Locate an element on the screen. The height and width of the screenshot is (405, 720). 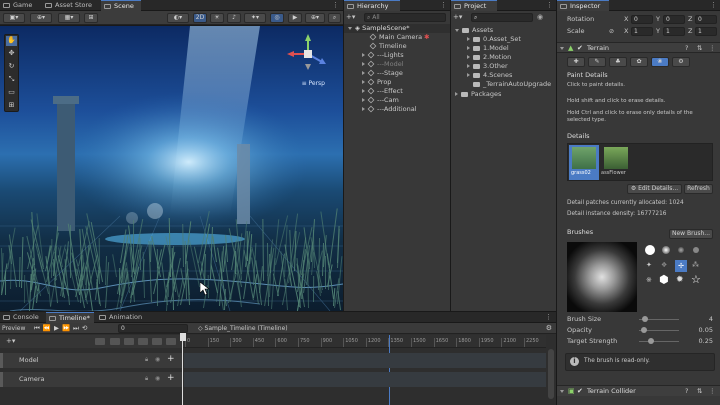
project-folder-model: 1.Model is located at coordinates (503, 48).